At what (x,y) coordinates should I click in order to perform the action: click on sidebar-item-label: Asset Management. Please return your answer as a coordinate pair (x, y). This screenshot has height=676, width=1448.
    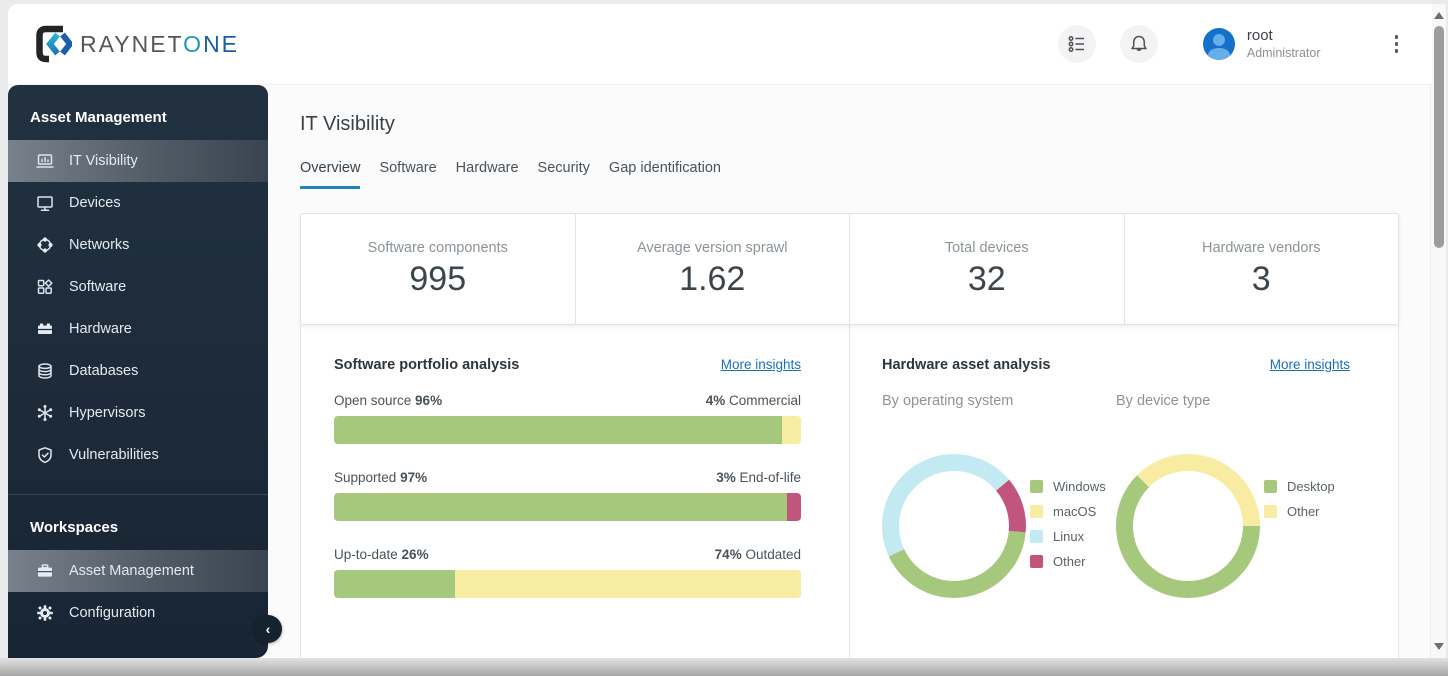
    Looking at the image, I should click on (131, 571).